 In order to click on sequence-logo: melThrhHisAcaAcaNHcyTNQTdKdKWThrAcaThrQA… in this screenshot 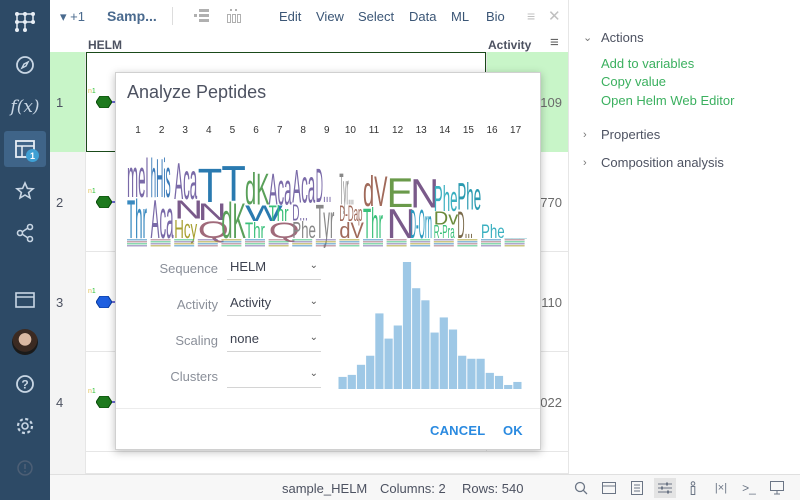, I will do `click(331, 200)`.